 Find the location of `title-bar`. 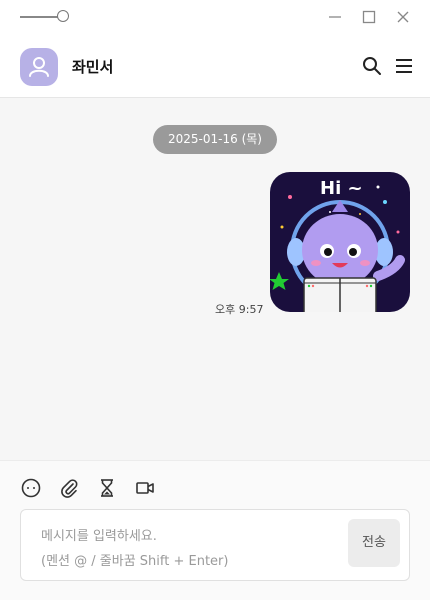

title-bar is located at coordinates (215, 17).